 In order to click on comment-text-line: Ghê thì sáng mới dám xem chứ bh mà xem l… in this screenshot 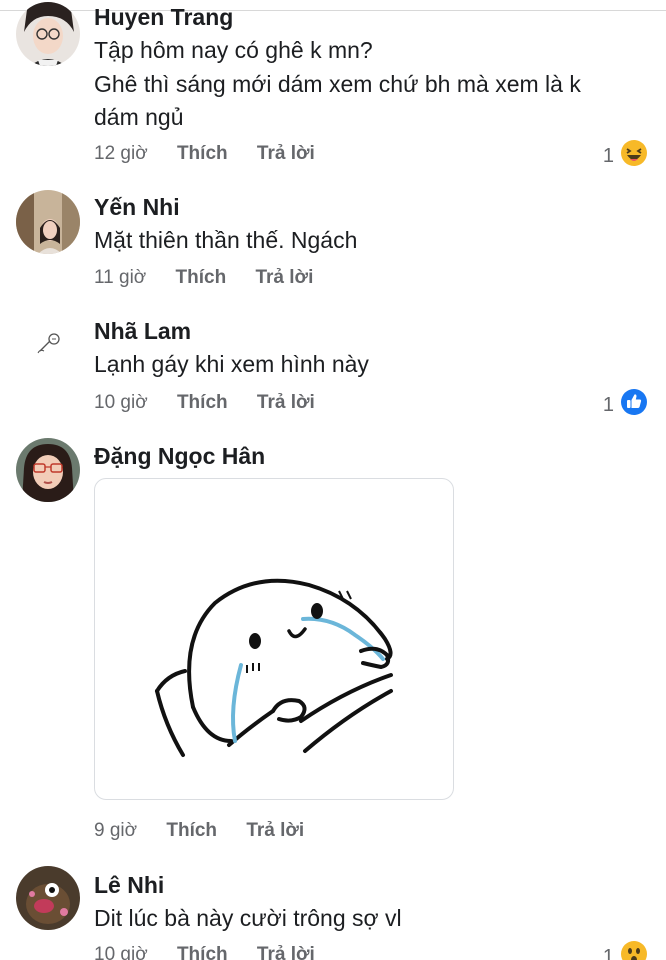, I will do `click(337, 84)`.